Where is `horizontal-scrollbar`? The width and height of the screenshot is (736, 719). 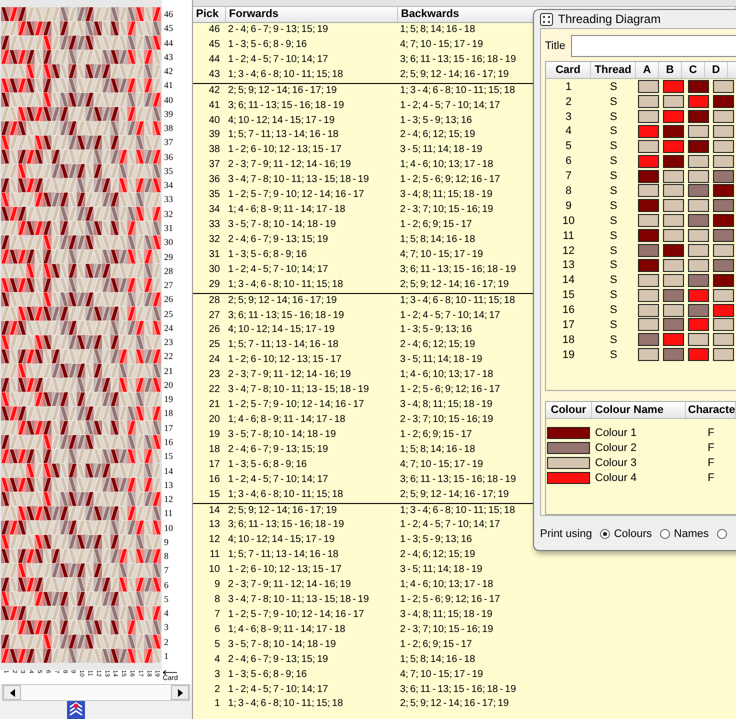
horizontal-scrollbar is located at coordinates (96, 692).